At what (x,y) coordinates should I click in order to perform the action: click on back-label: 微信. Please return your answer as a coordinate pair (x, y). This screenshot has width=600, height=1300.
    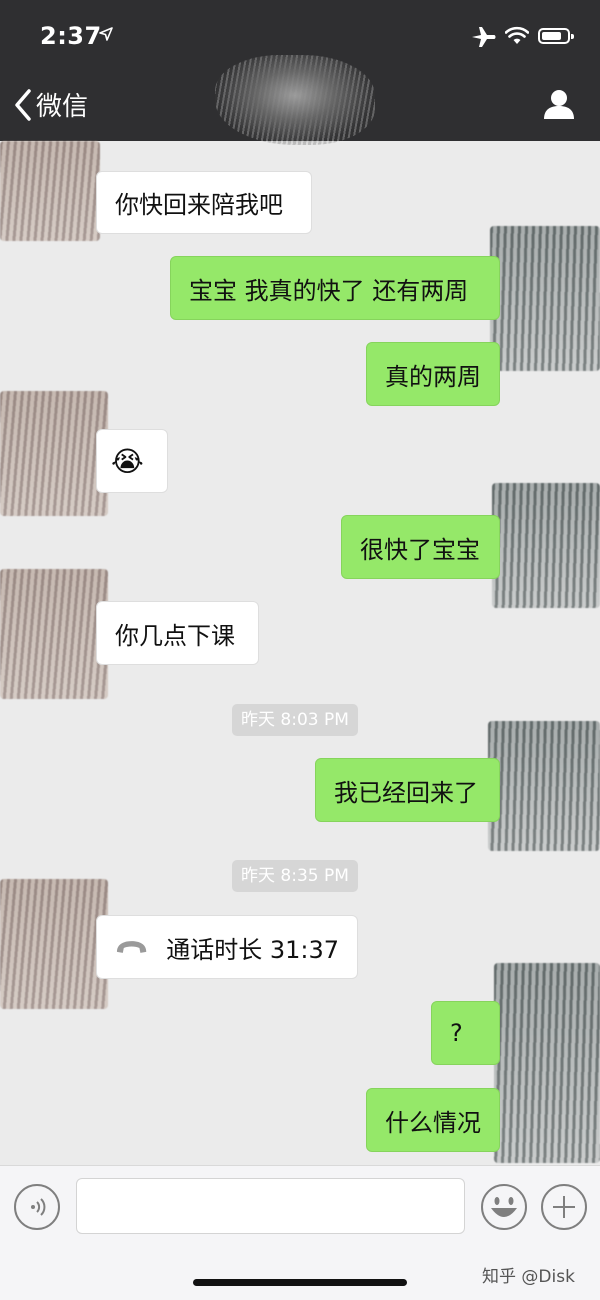
    Looking at the image, I should click on (62, 107).